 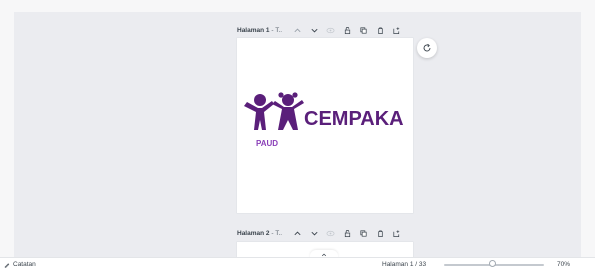 I want to click on paud-cempaka-logo: CEMPAKA PAUD, so click(x=327, y=120).